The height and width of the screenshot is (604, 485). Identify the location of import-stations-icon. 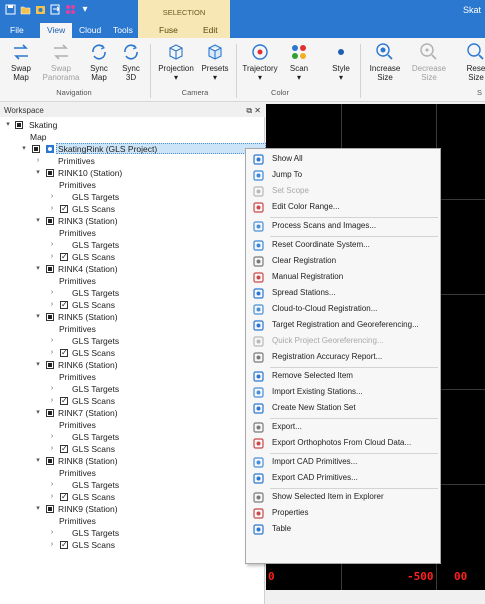
(258, 392).